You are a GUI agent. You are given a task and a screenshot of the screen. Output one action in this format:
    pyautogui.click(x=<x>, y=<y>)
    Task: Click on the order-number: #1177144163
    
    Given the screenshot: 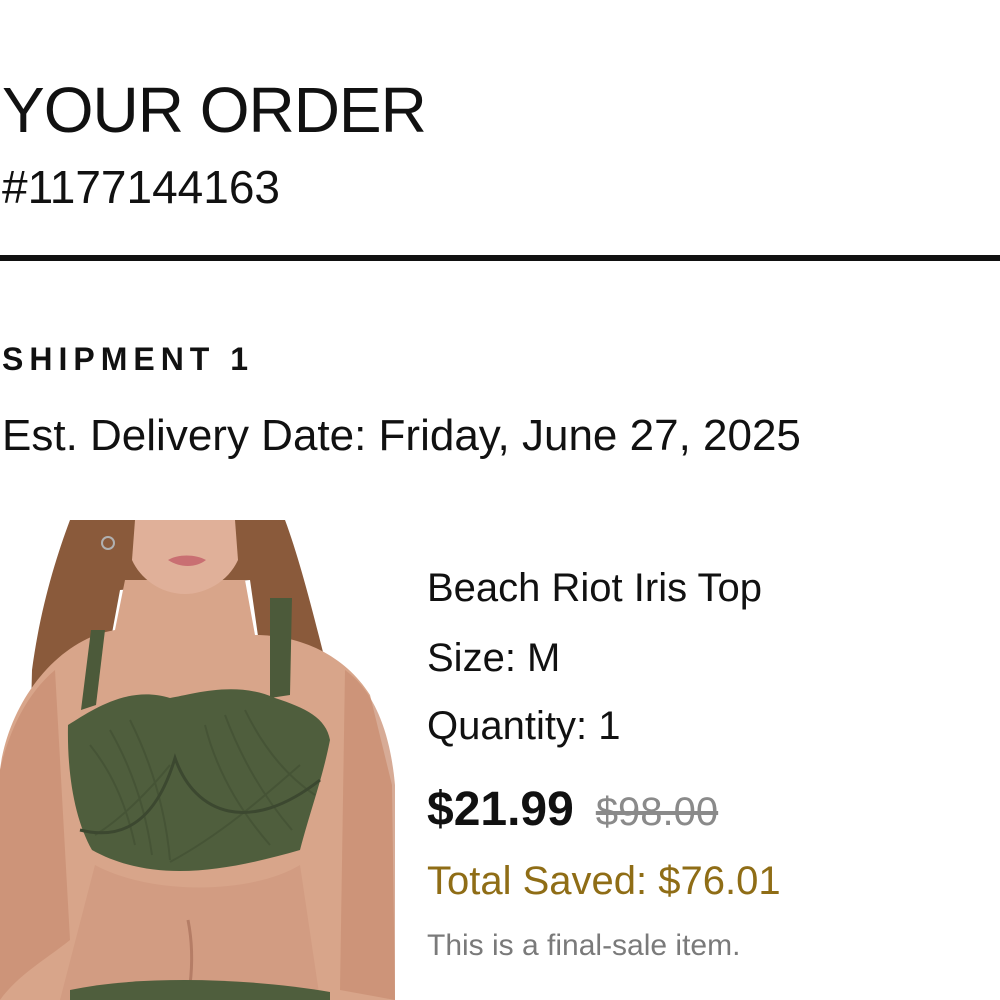 What is the action you would take?
    pyautogui.click(x=141, y=187)
    